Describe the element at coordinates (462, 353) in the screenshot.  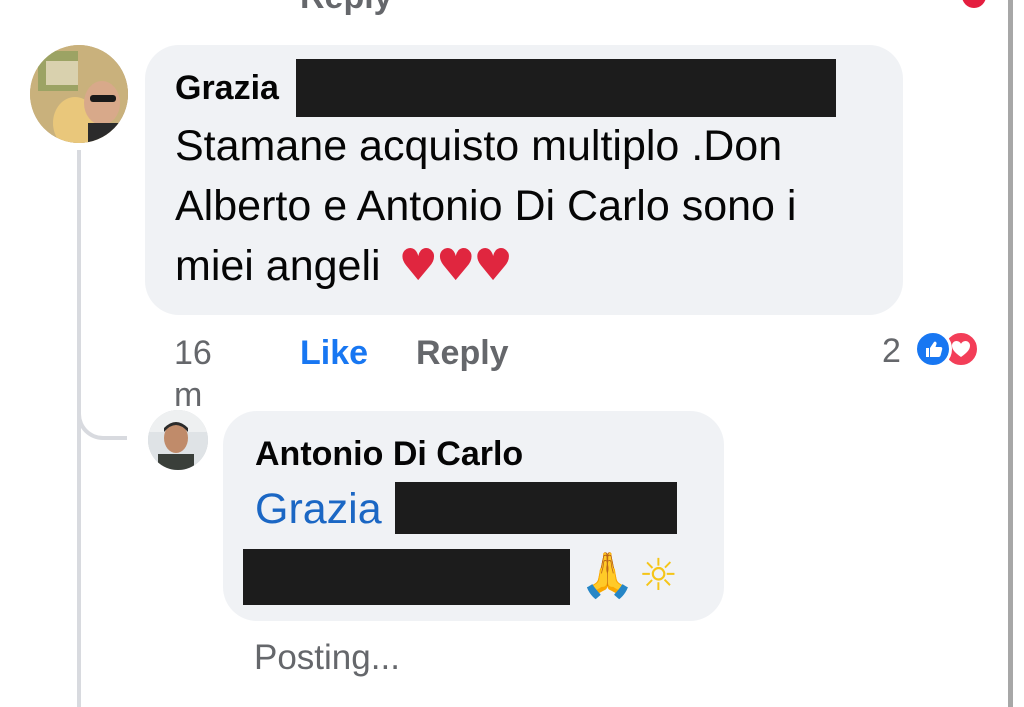
I see `reply-button: Reply` at that location.